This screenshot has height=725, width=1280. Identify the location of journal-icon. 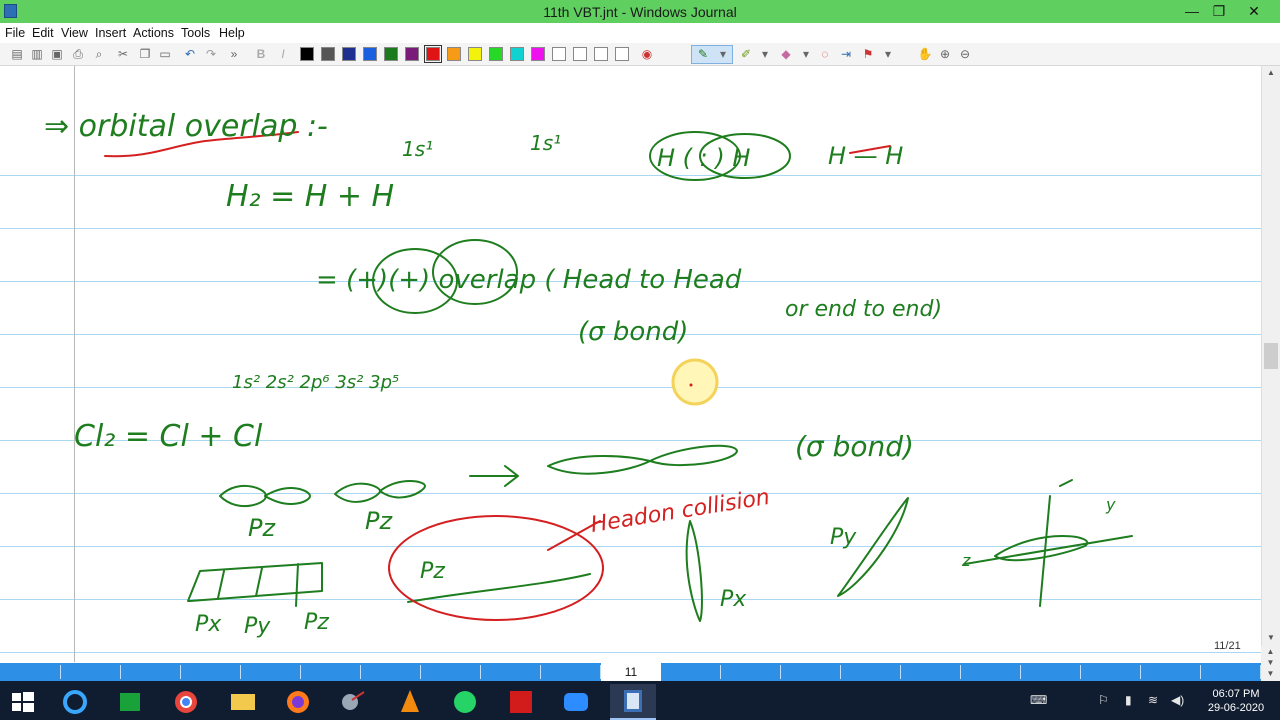
(633, 702).